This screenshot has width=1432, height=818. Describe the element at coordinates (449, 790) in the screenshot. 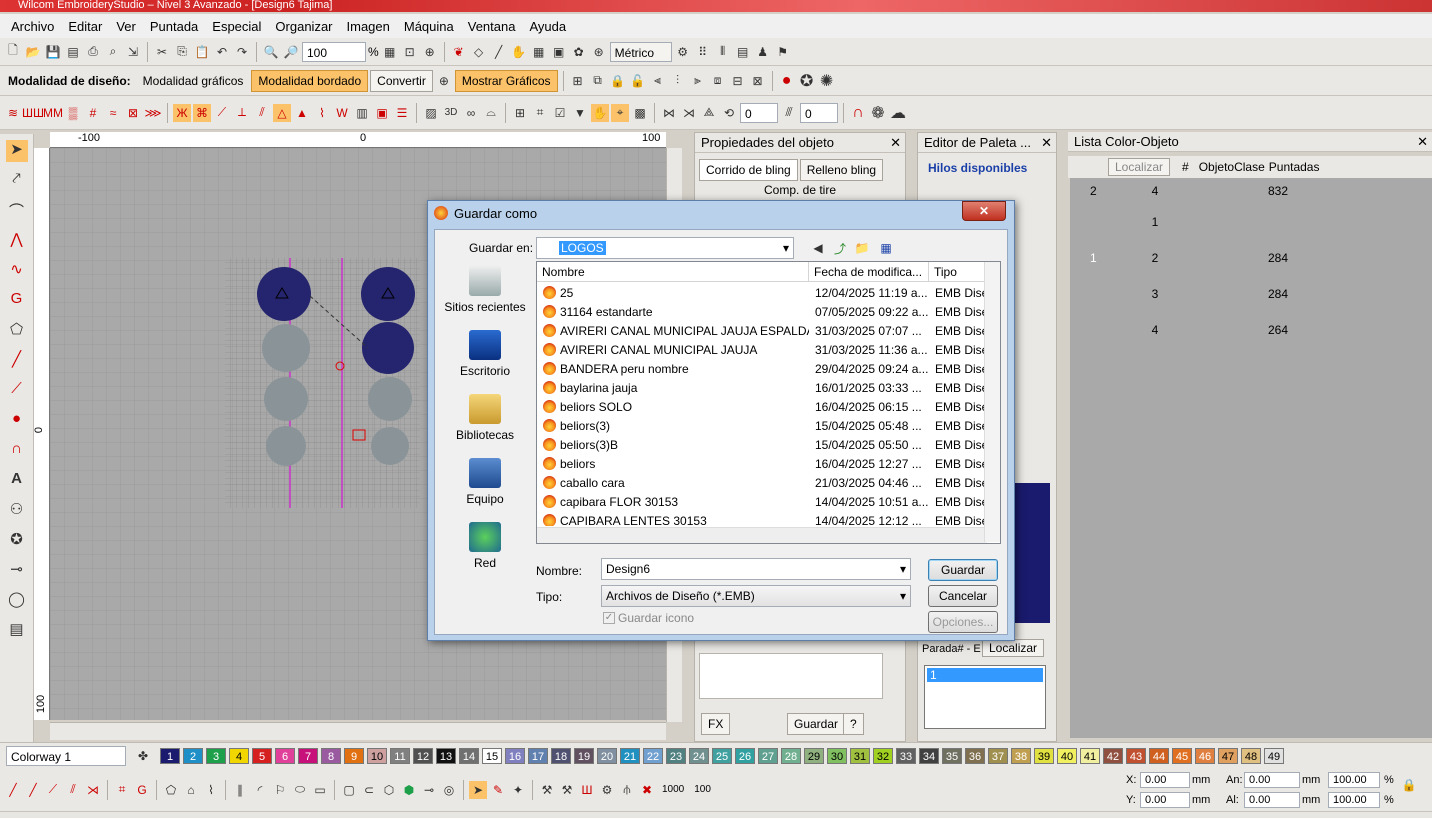

I see `oval-icon: ◎` at that location.